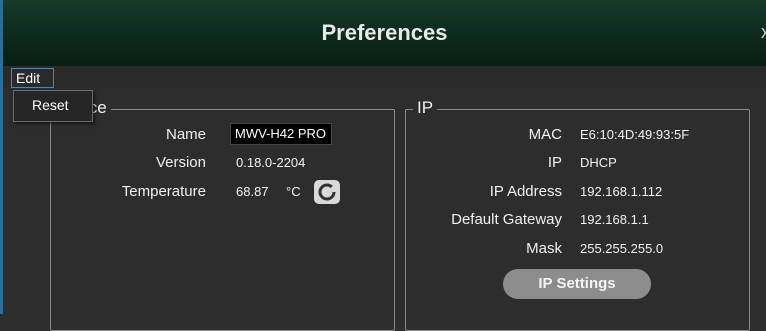 The width and height of the screenshot is (766, 331). I want to click on ip-value: DHCP, so click(598, 162).